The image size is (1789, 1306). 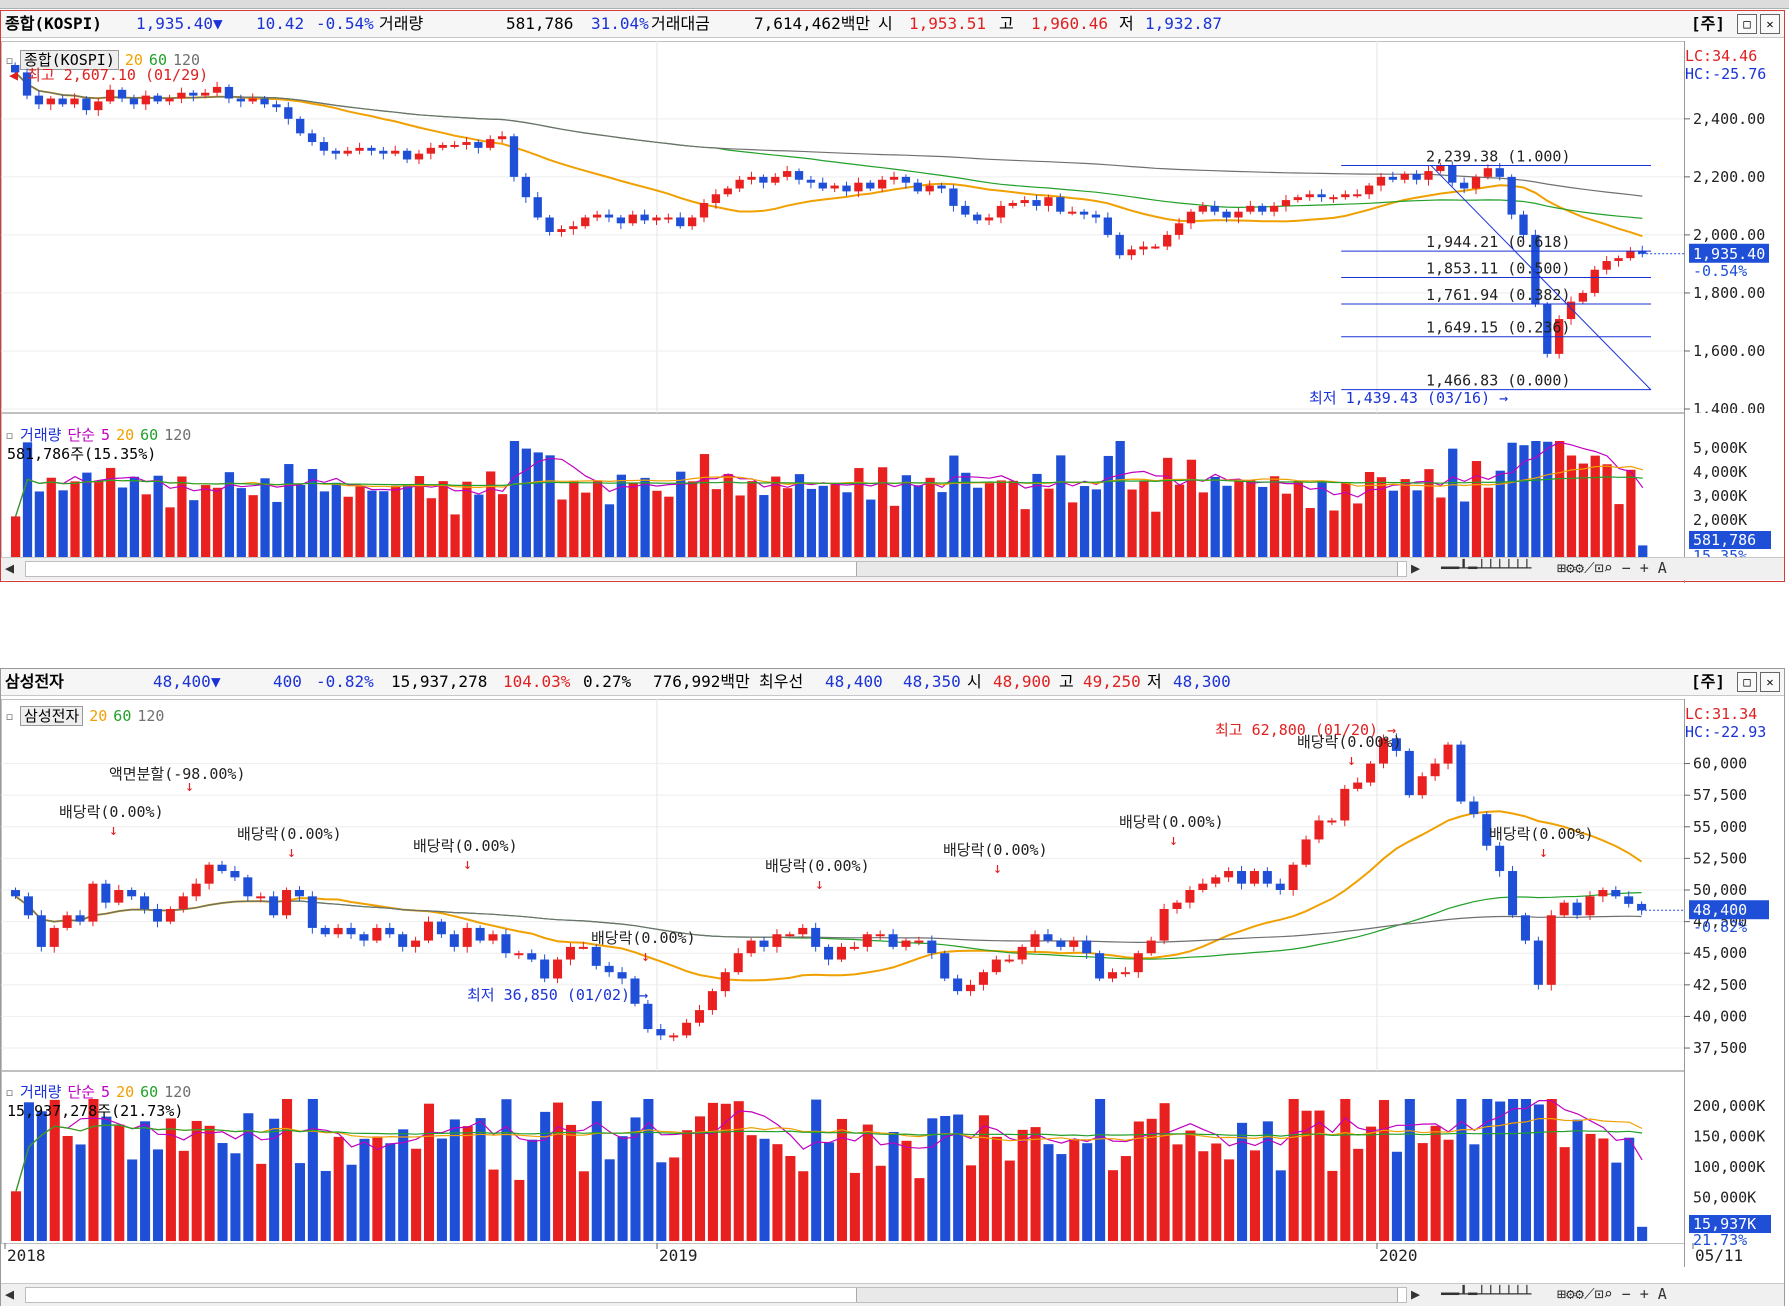 I want to click on samsung-scrollbar: ◀ ▶ ━━┸━┴┴┴┴┴┴ ⊞⚙⚙⟋⊡⌕ − + A, so click(x=892, y=1294).